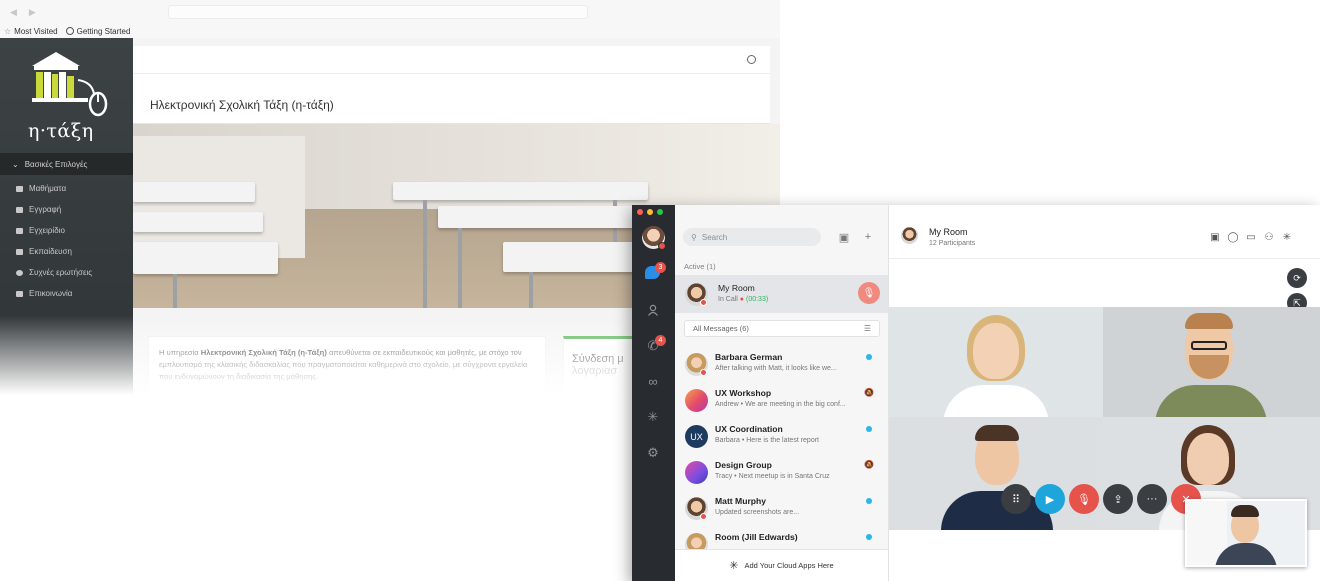  What do you see at coordinates (8, 31) in the screenshot?
I see `bookmark-folder-icon: ☆` at bounding box center [8, 31].